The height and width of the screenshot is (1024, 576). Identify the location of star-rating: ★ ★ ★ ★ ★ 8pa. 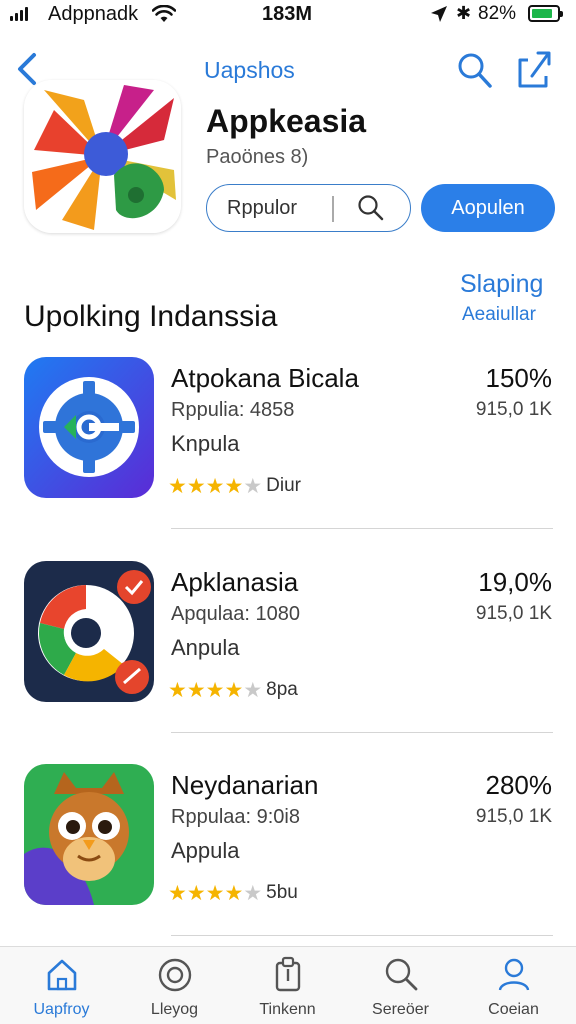
(233, 690).